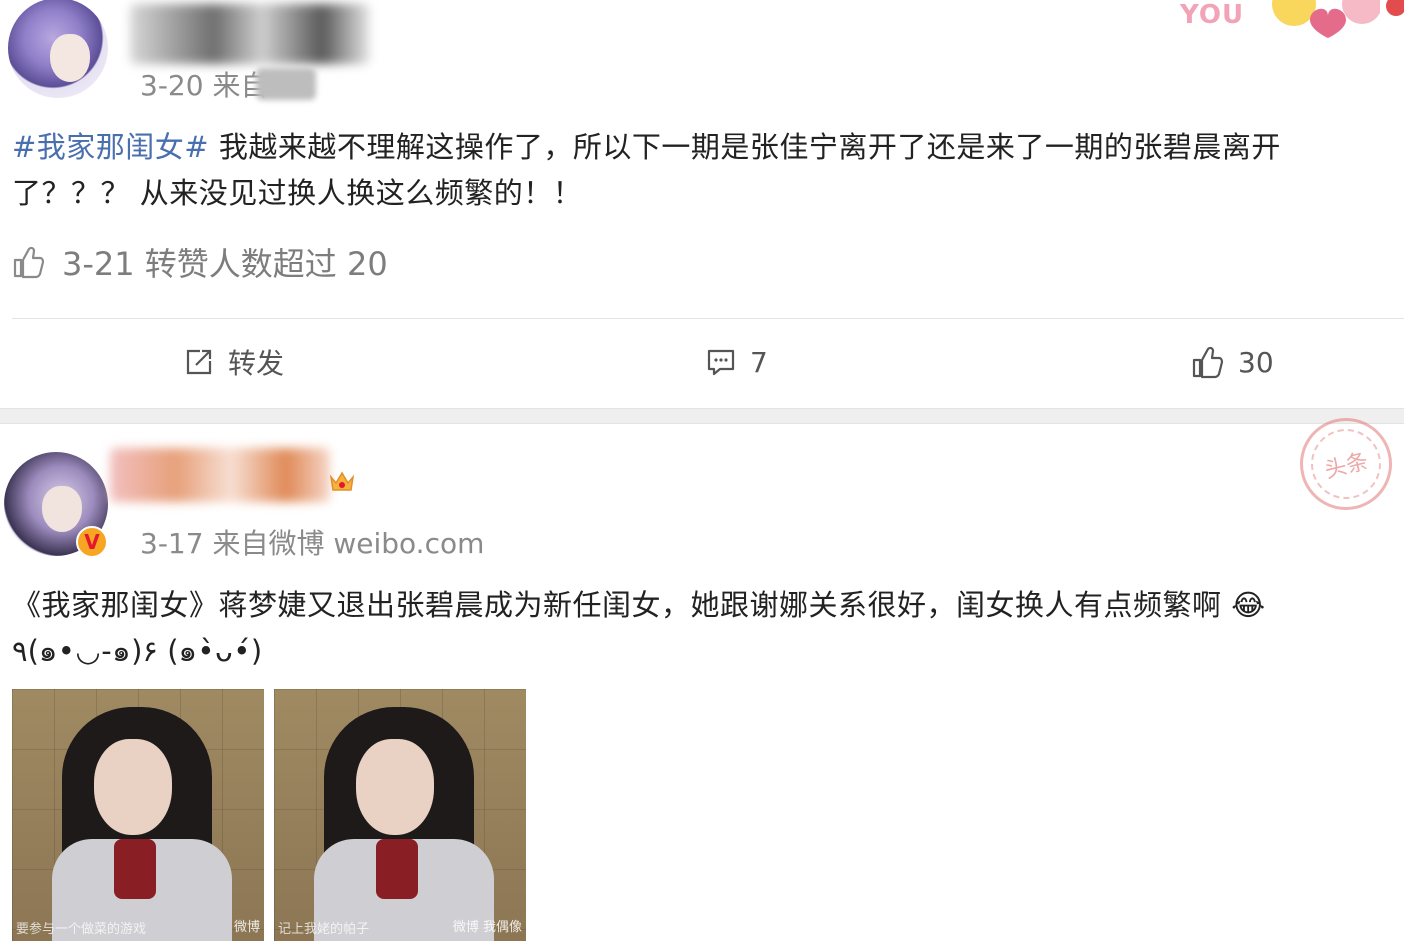 This screenshot has height=949, width=1404. I want to click on post-image-1: 要参与一个做菜的游戏 微博, so click(138, 815).